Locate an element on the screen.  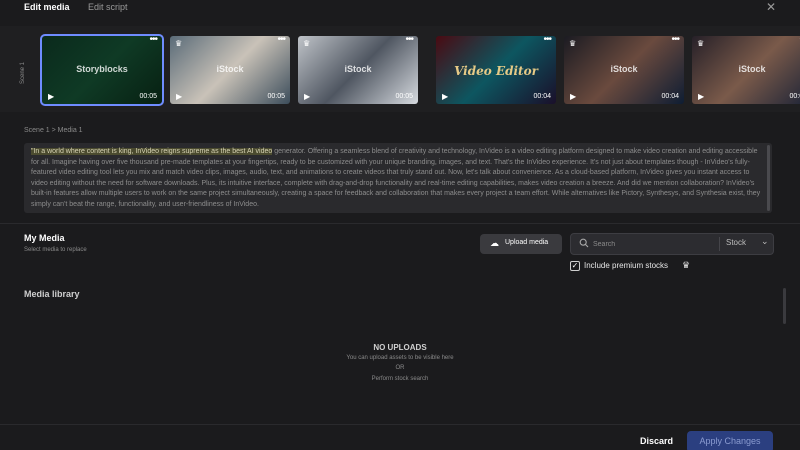
thumbnail-watermark: Video Editor is located at coordinates (496, 71).